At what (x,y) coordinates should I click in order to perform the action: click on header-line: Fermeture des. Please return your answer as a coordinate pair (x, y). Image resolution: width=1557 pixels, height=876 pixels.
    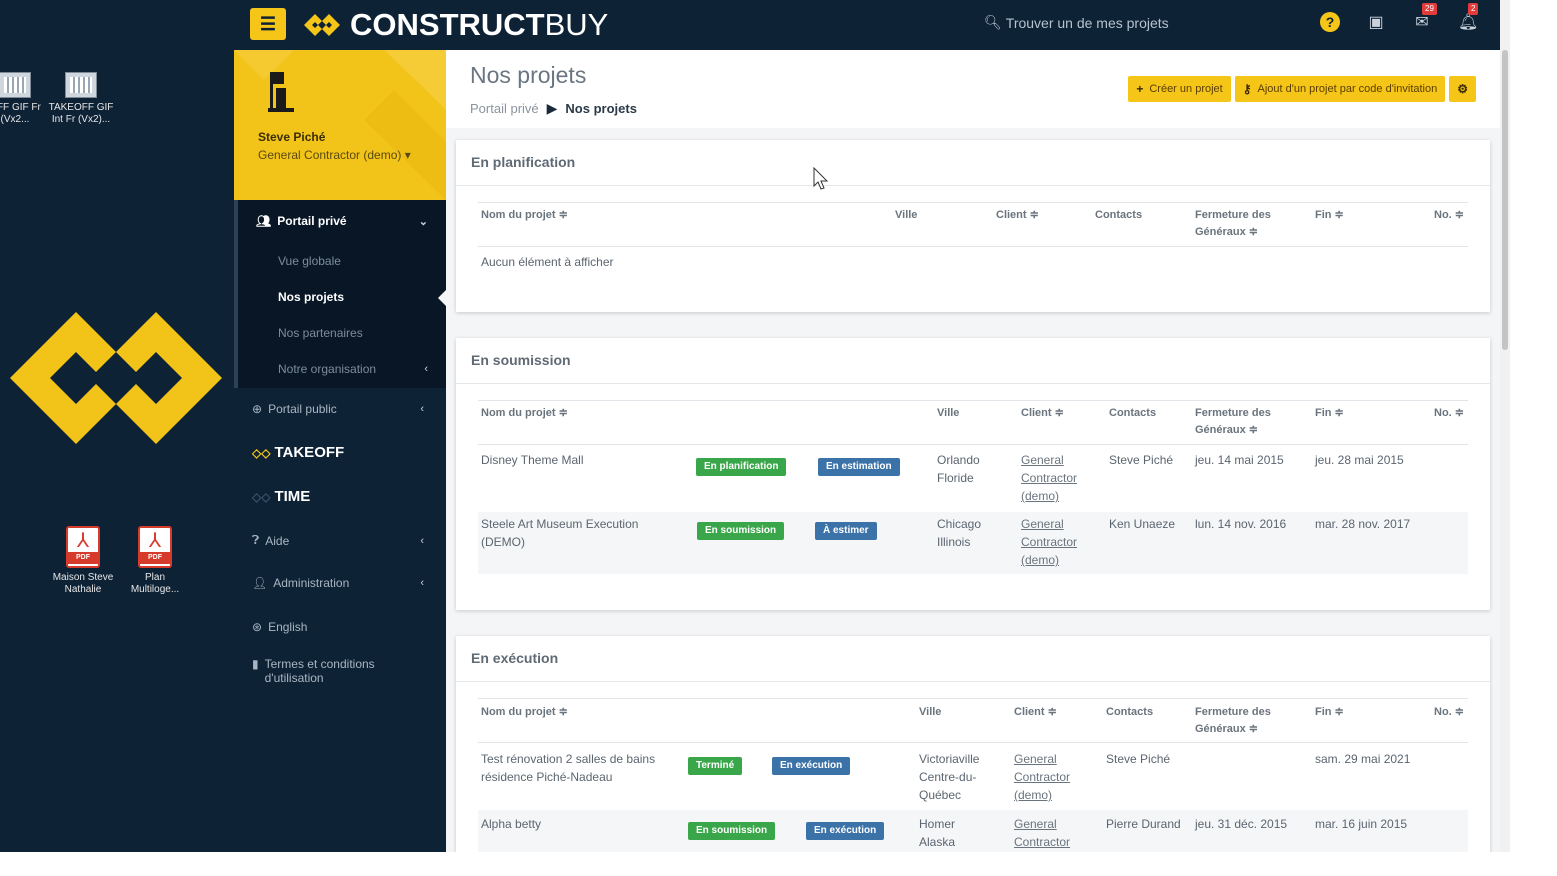
    Looking at the image, I should click on (1233, 413).